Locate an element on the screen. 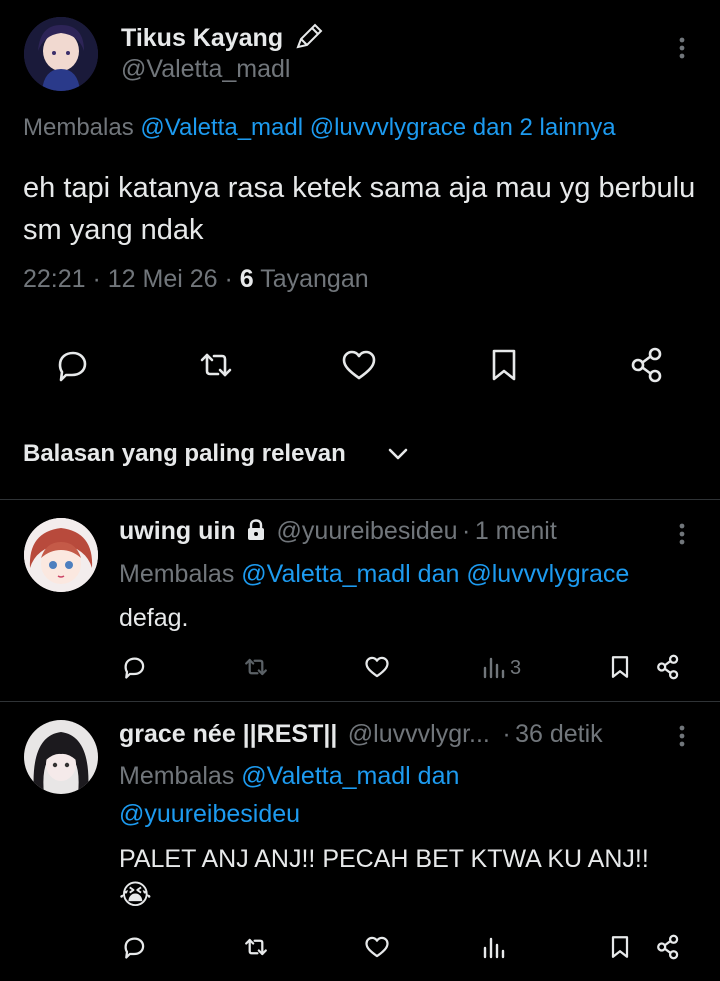 The height and width of the screenshot is (981, 720). views-count: 3 is located at coordinates (516, 668).